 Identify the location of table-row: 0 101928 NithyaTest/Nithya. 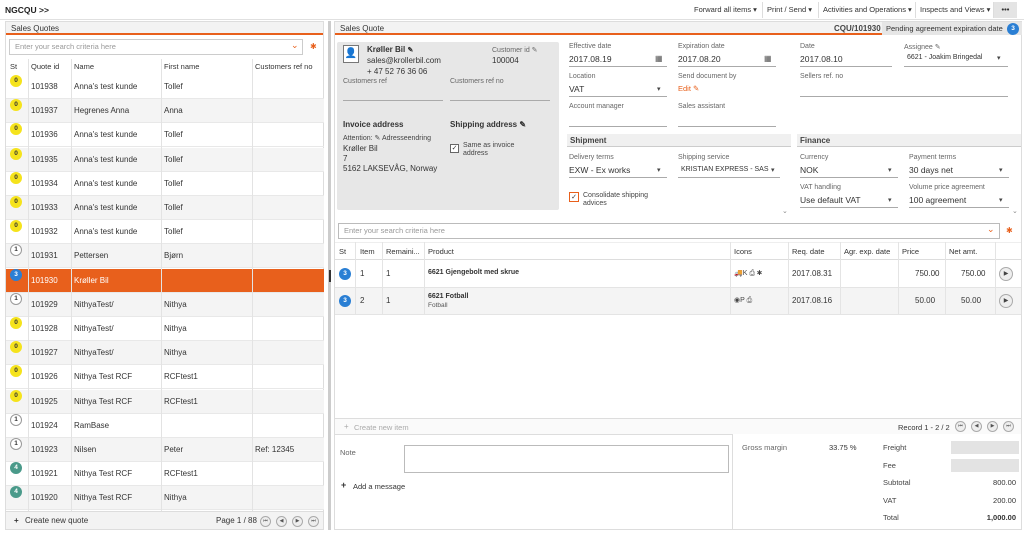
(165, 329).